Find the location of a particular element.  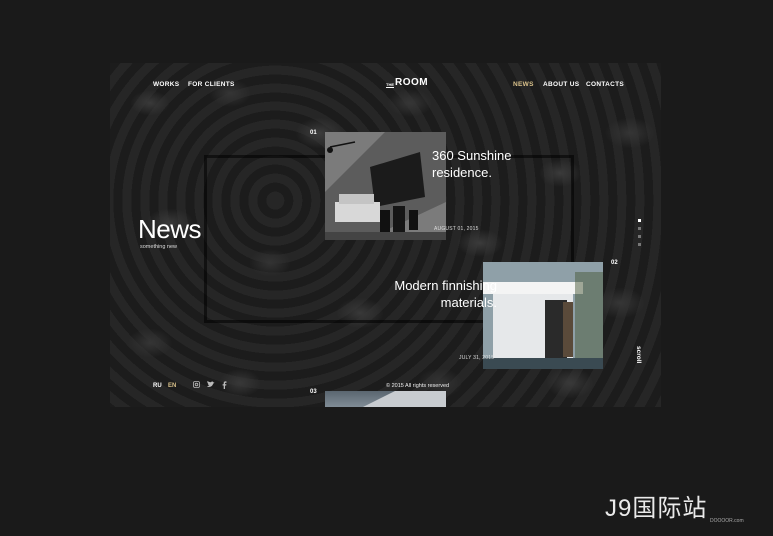

scroll-hint: scroll is located at coordinates (638, 354).